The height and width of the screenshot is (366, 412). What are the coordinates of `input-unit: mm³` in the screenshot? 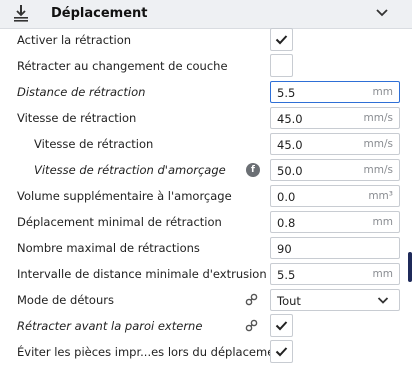 It's located at (380, 196).